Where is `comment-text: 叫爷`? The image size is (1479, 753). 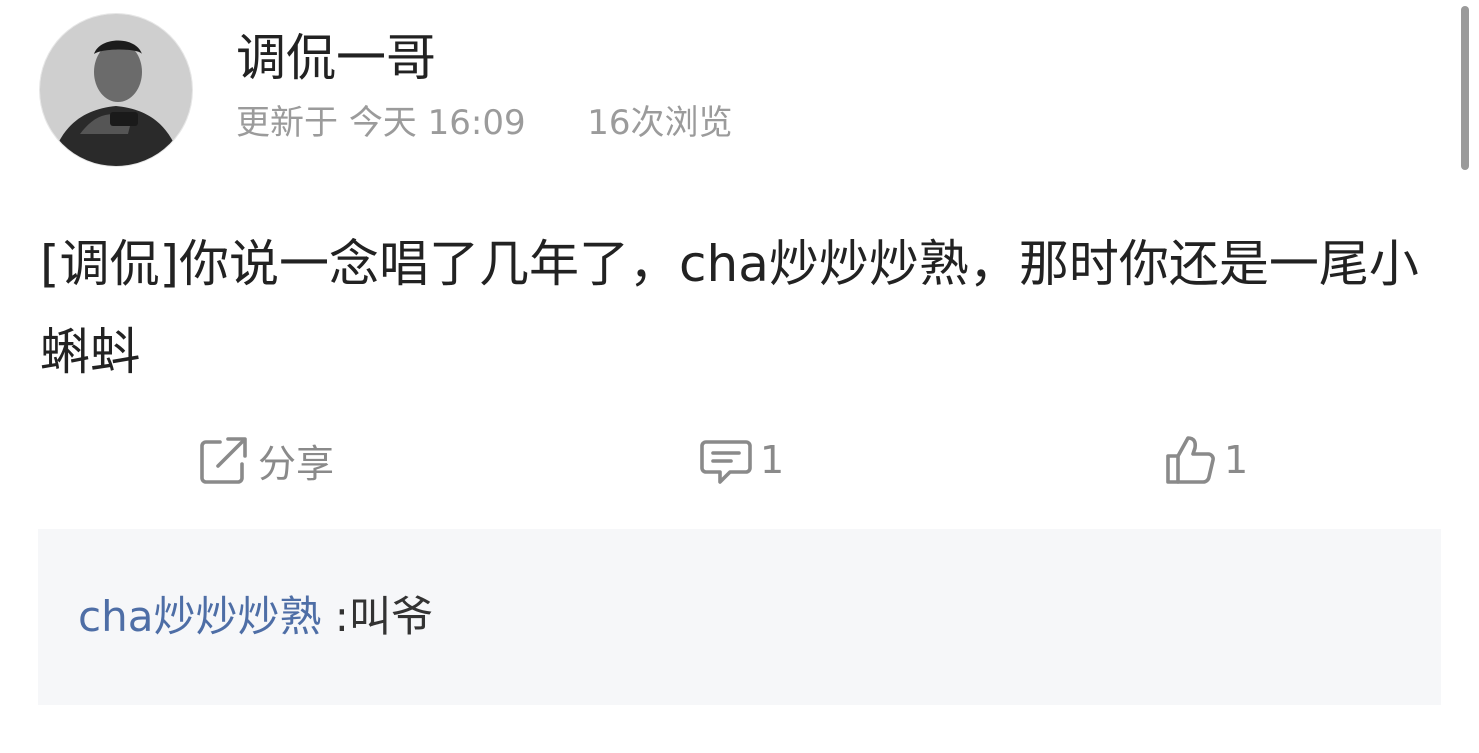
comment-text: 叫爷 is located at coordinates (390, 616).